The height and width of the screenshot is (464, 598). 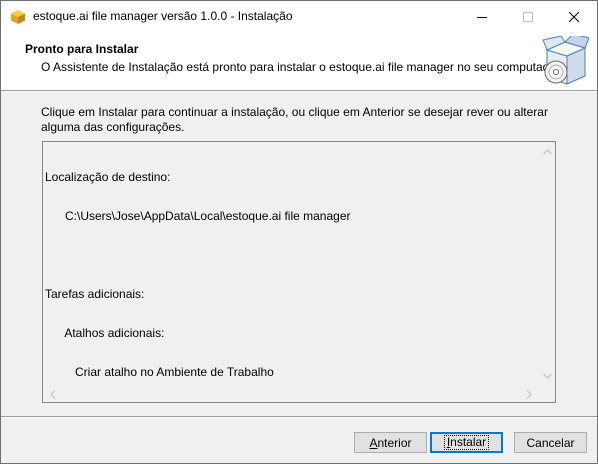 What do you see at coordinates (82, 49) in the screenshot?
I see `page-title: Pronto para Instalar` at bounding box center [82, 49].